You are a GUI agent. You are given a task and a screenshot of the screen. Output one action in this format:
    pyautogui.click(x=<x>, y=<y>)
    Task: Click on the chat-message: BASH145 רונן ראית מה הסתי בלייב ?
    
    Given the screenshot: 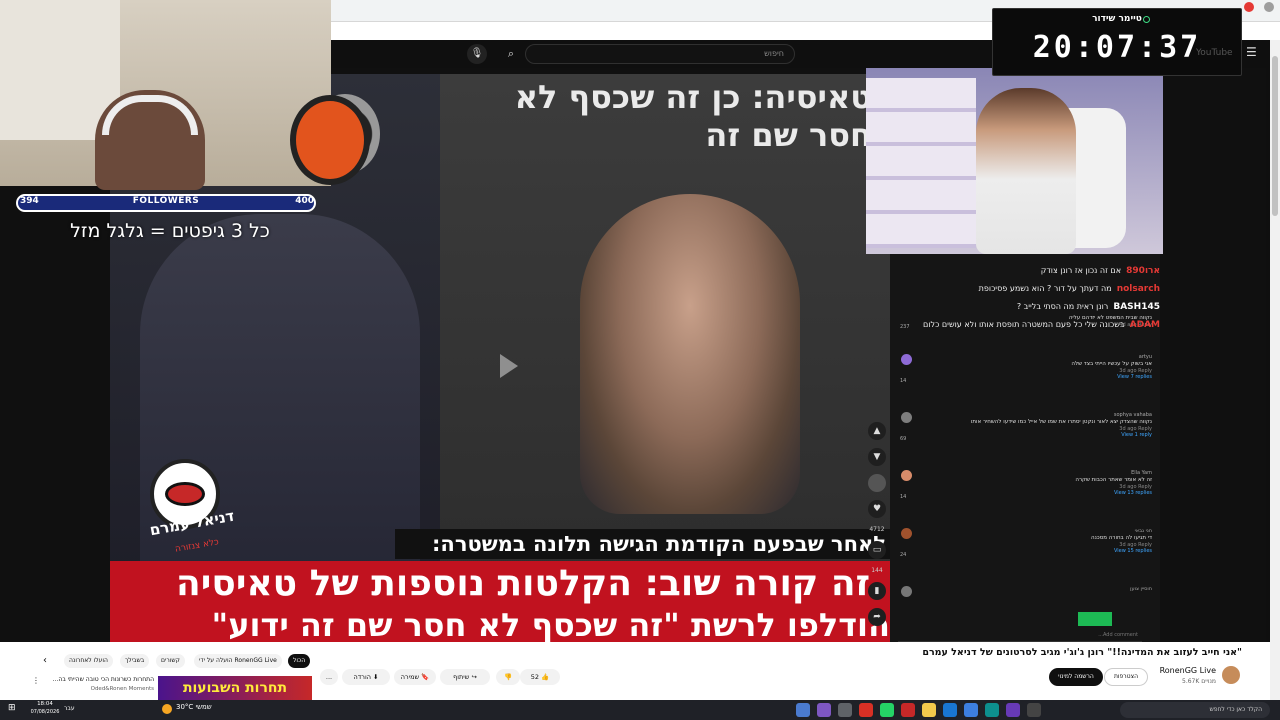 What is the action you would take?
    pyautogui.click(x=1015, y=303)
    